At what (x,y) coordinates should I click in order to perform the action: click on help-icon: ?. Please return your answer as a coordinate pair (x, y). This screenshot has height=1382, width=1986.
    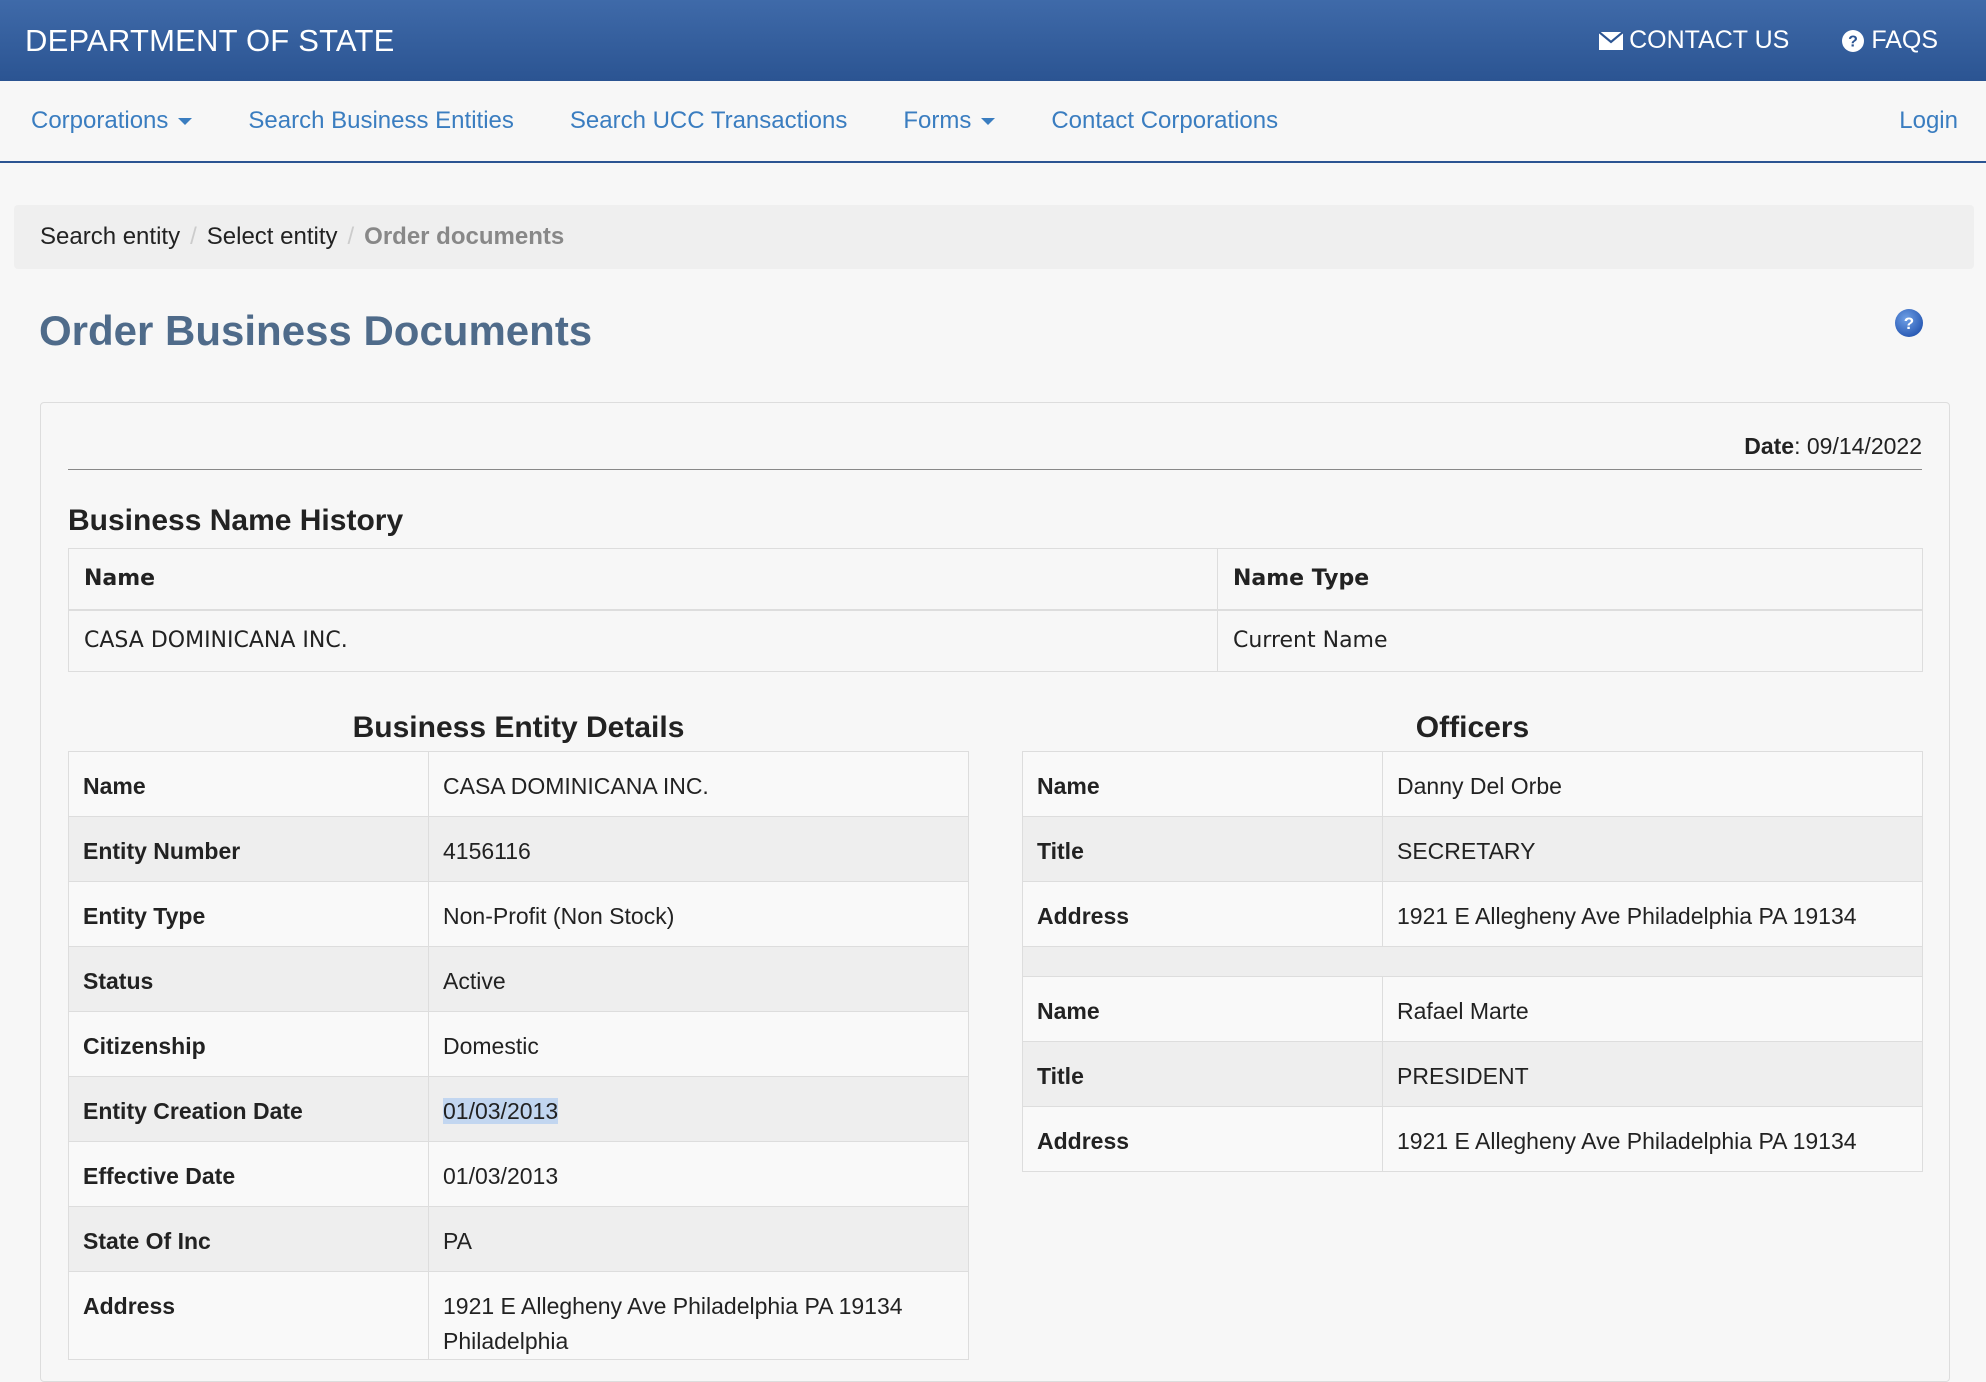
    Looking at the image, I should click on (1909, 323).